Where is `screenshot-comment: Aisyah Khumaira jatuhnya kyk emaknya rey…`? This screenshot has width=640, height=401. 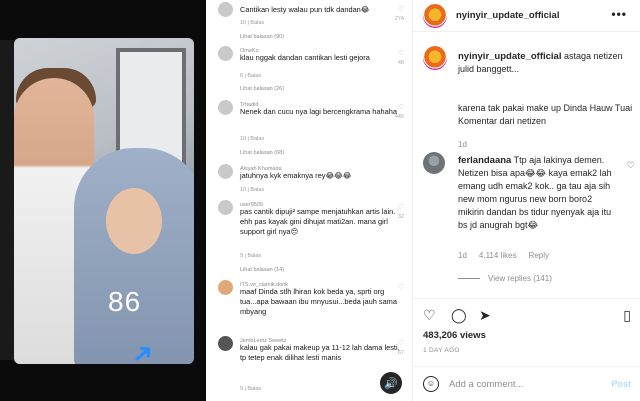
screenshot-comment: Aisyah Khumaira jatuhnya kyk emaknya rey… is located at coordinates (311, 179).